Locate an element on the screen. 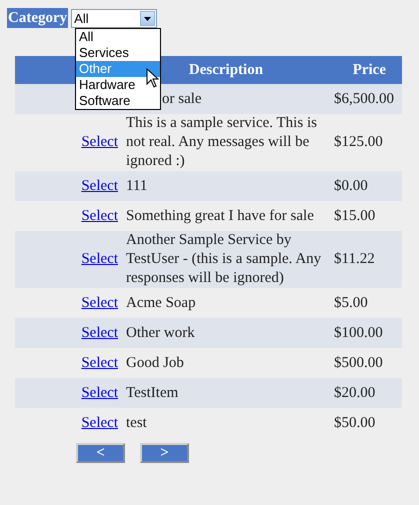  description-text: 111 is located at coordinates (137, 186).